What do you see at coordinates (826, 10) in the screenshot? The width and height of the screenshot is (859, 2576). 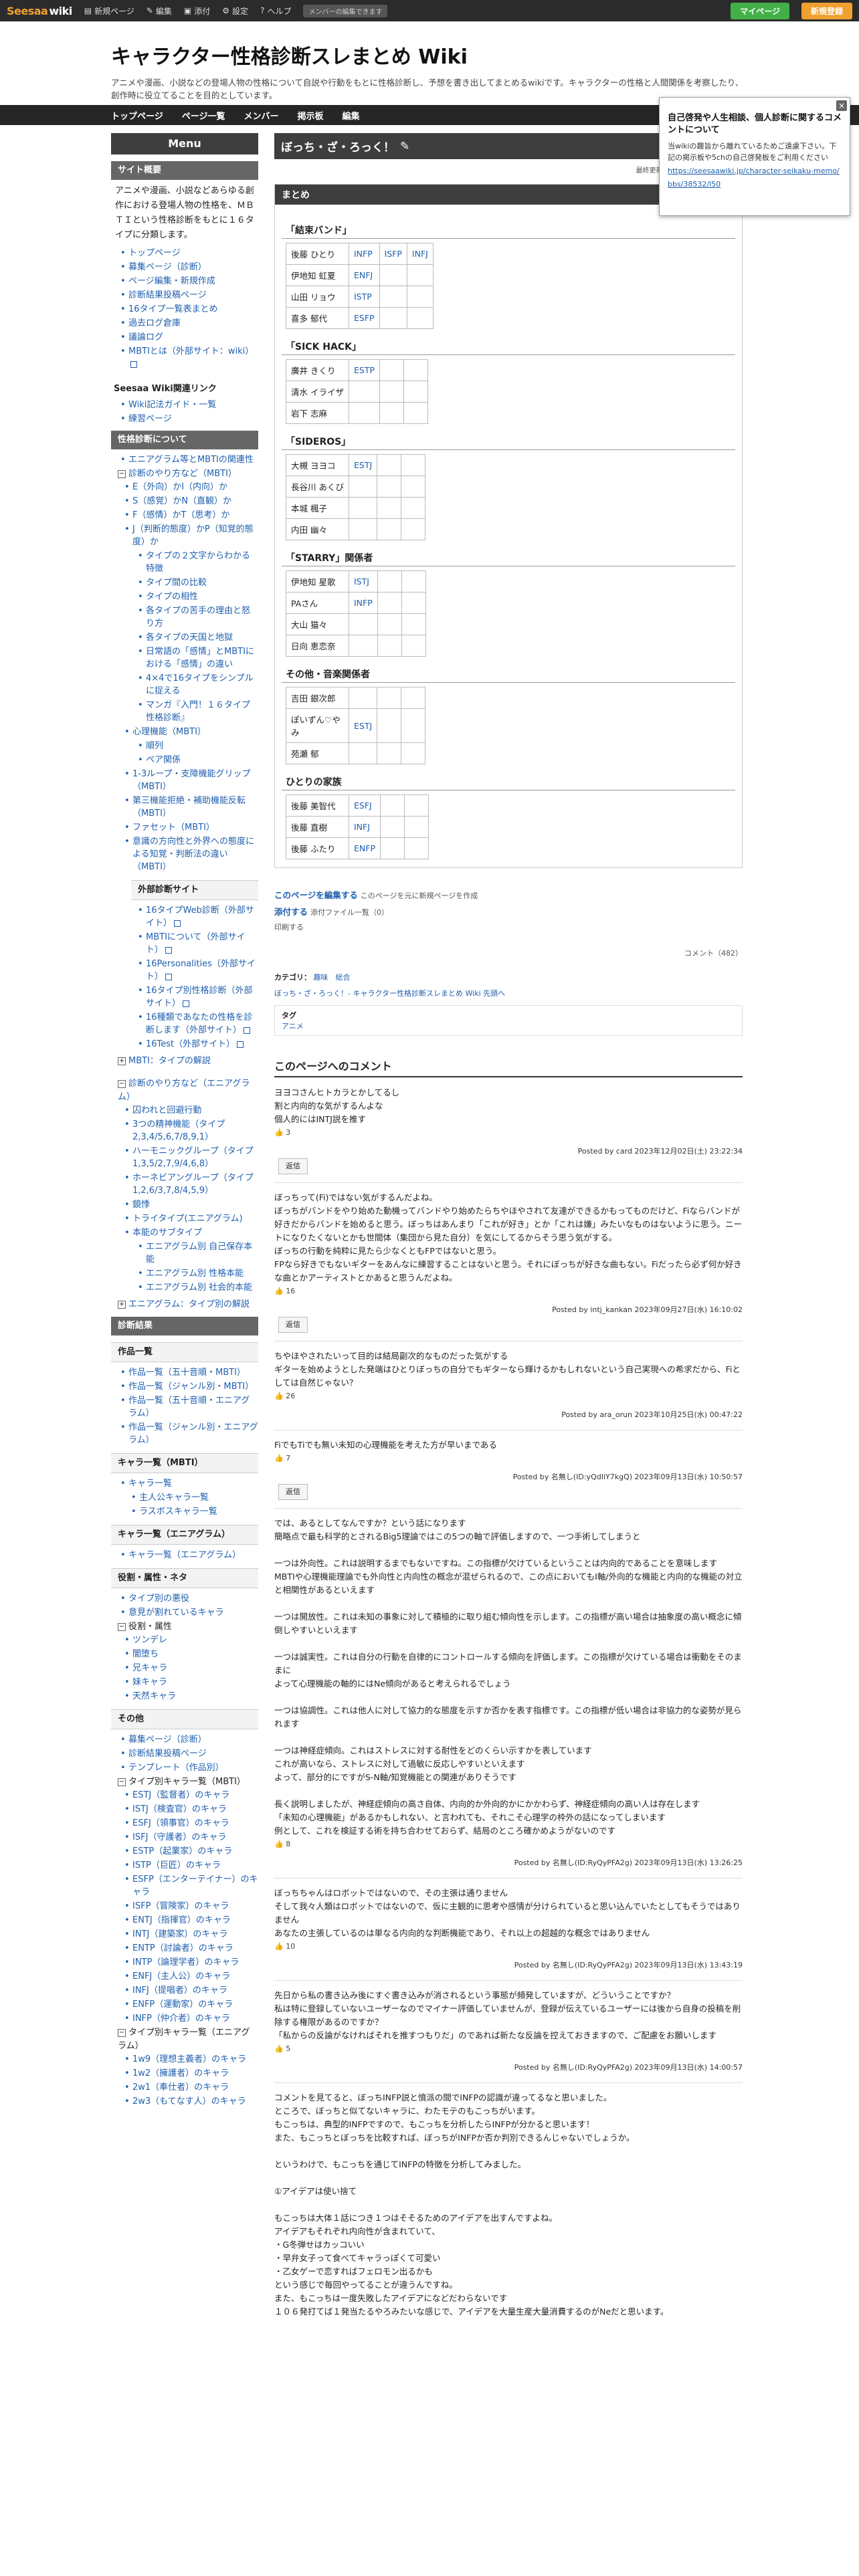 I see `register-button: 新規登録` at bounding box center [826, 10].